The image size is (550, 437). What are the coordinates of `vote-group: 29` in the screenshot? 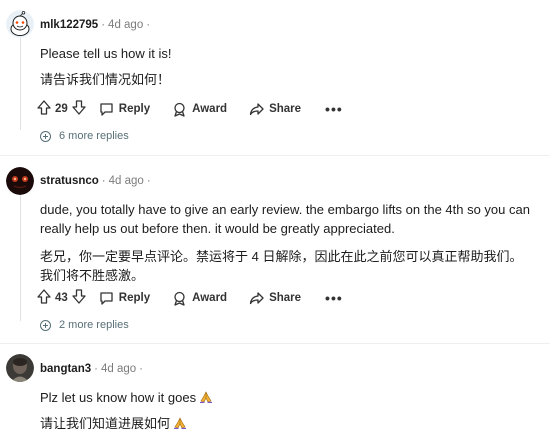 It's located at (61, 109).